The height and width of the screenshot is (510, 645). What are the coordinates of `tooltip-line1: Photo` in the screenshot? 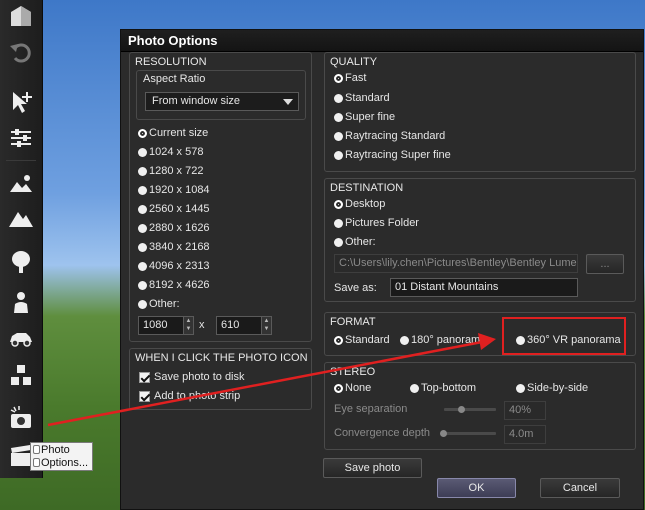 It's located at (55, 450).